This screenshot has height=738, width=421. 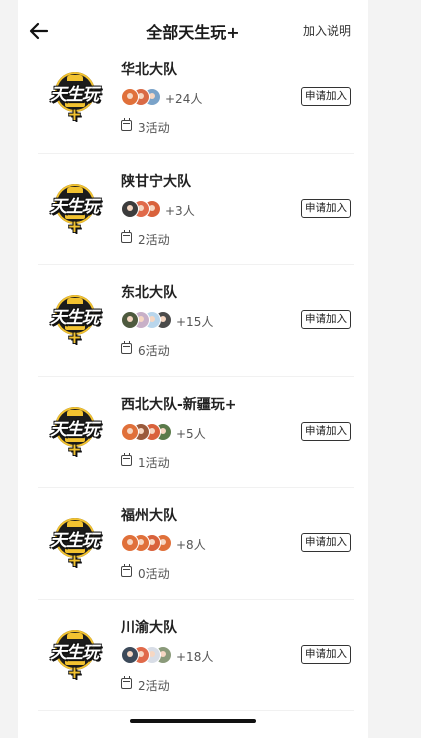 What do you see at coordinates (156, 181) in the screenshot?
I see `team-name: 陕甘宁大队` at bounding box center [156, 181].